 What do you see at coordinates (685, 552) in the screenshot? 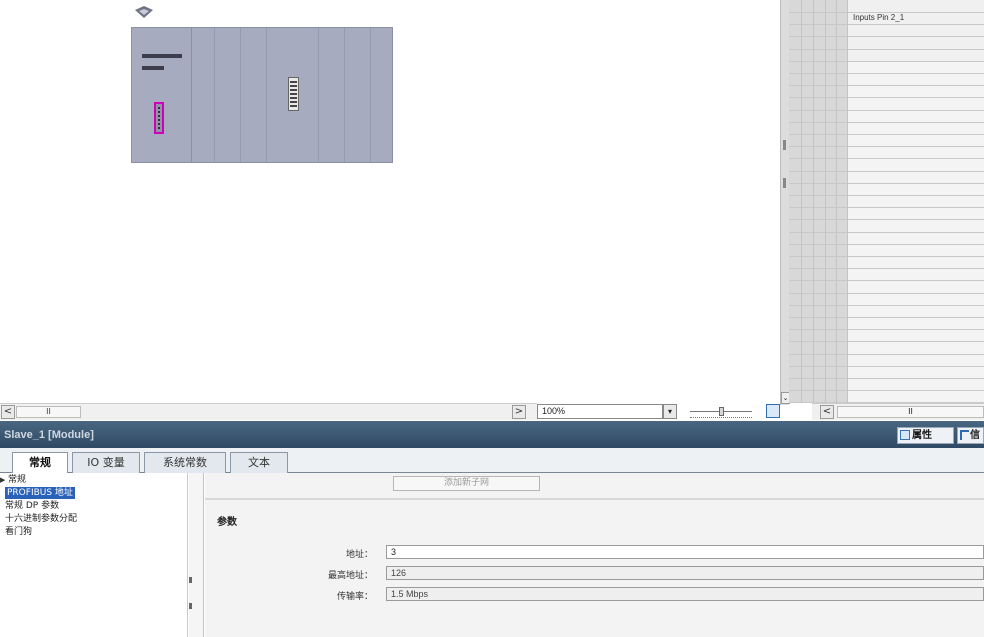
I see `address-field: 3` at bounding box center [685, 552].